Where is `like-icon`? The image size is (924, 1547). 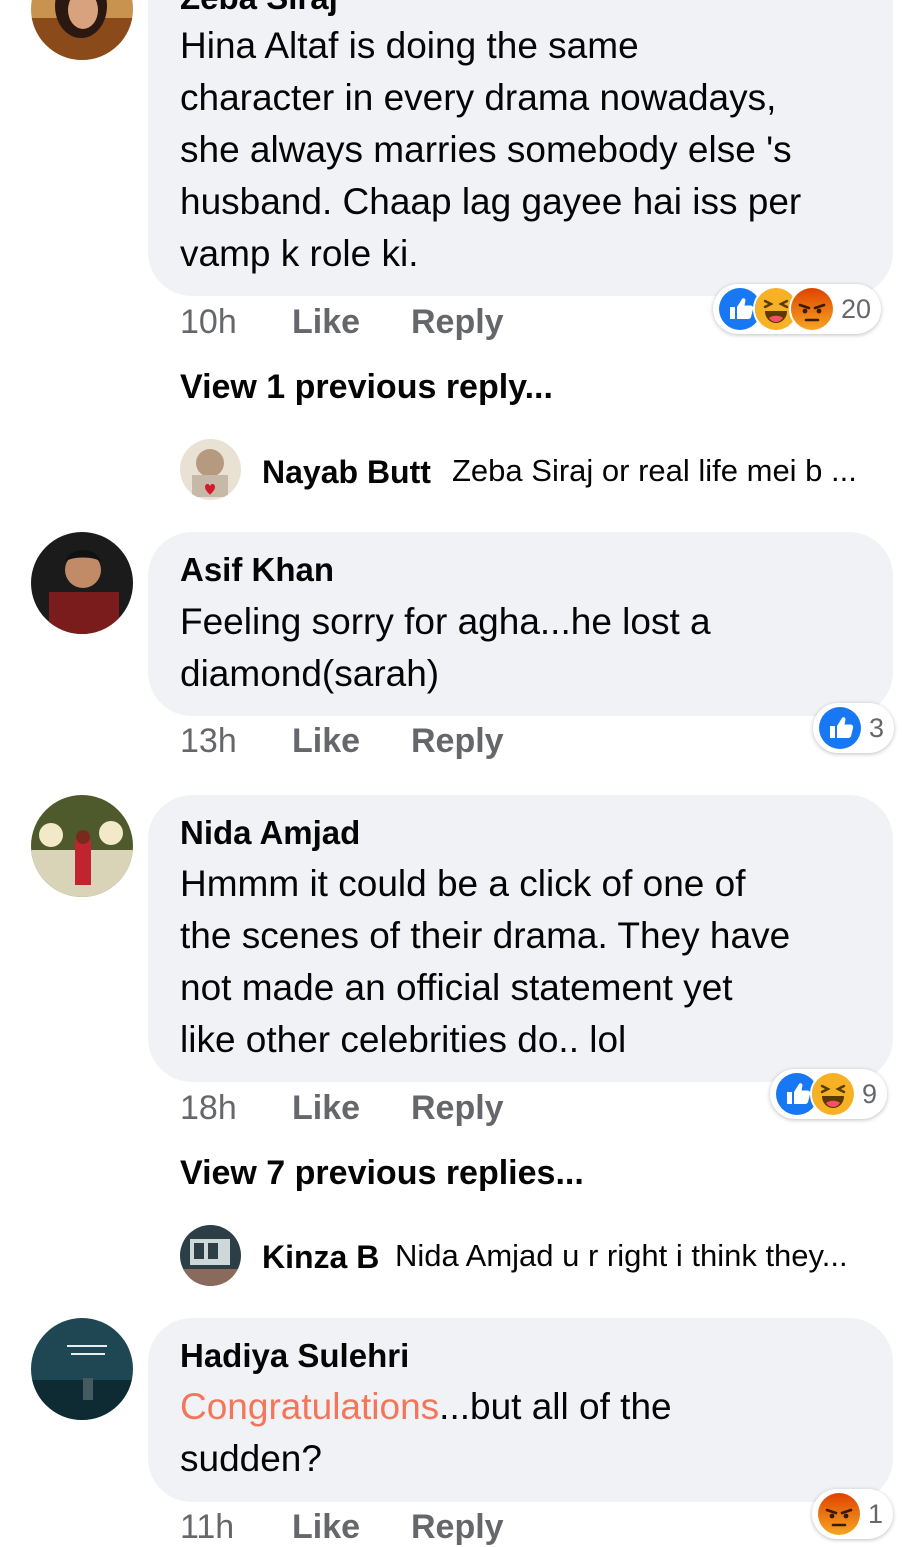
like-icon is located at coordinates (840, 728).